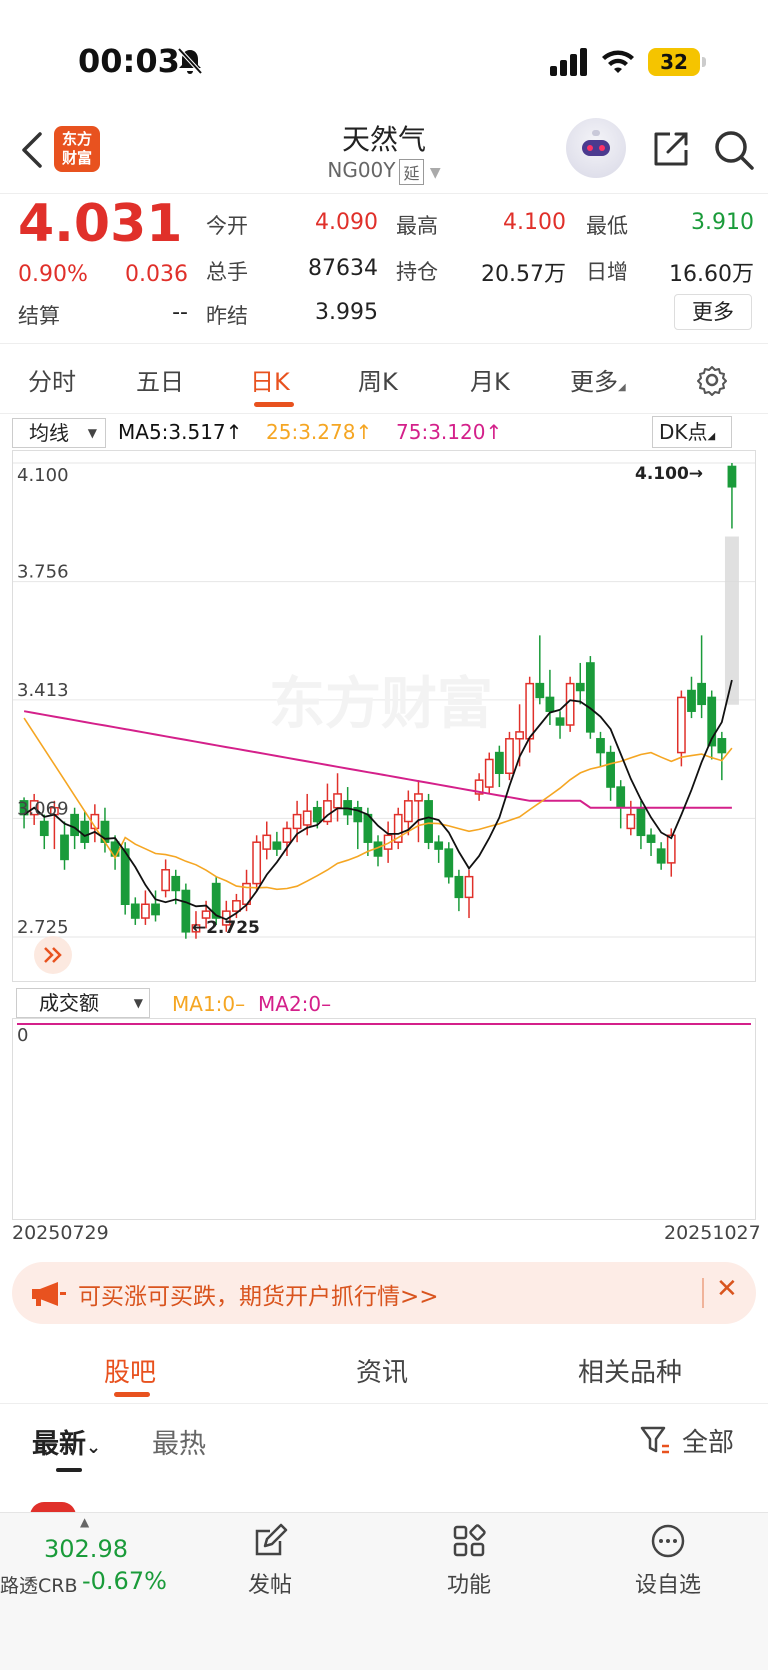 The height and width of the screenshot is (1670, 768). Describe the element at coordinates (469, 1561) in the screenshot. I see `function-button: 功能` at that location.